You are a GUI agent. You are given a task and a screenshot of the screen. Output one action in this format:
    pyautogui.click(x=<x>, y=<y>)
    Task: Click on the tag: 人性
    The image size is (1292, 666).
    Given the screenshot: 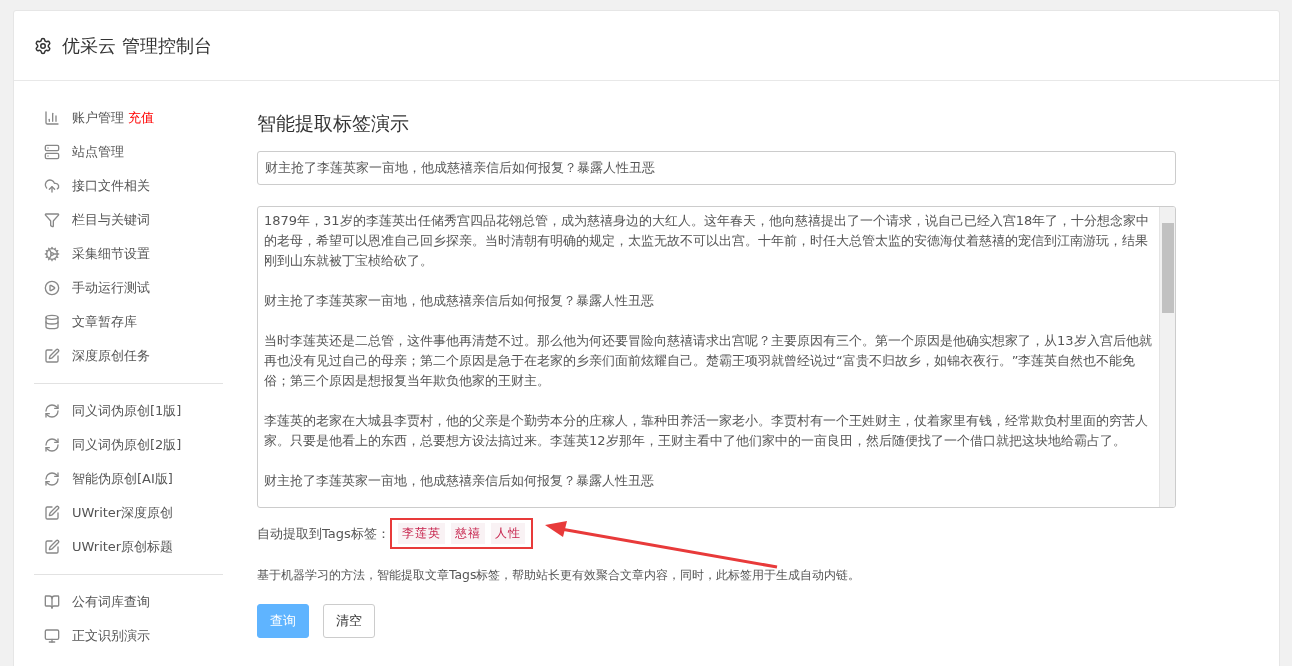 What is the action you would take?
    pyautogui.click(x=507, y=533)
    